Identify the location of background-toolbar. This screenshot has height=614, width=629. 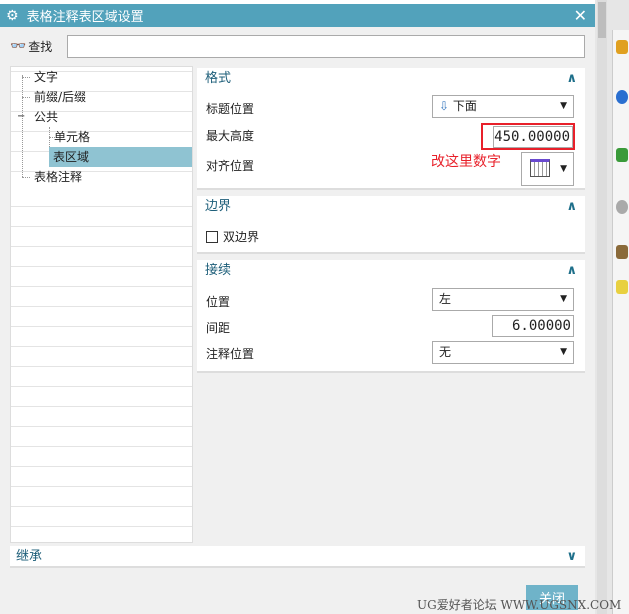
(620, 322).